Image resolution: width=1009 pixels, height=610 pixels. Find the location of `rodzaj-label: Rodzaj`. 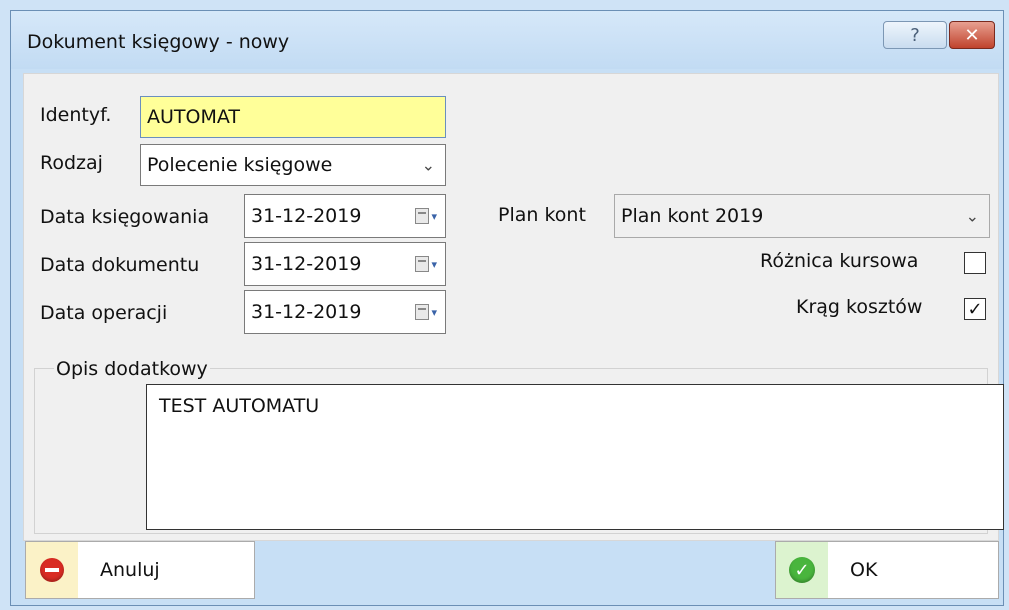

rodzaj-label: Rodzaj is located at coordinates (71, 163).